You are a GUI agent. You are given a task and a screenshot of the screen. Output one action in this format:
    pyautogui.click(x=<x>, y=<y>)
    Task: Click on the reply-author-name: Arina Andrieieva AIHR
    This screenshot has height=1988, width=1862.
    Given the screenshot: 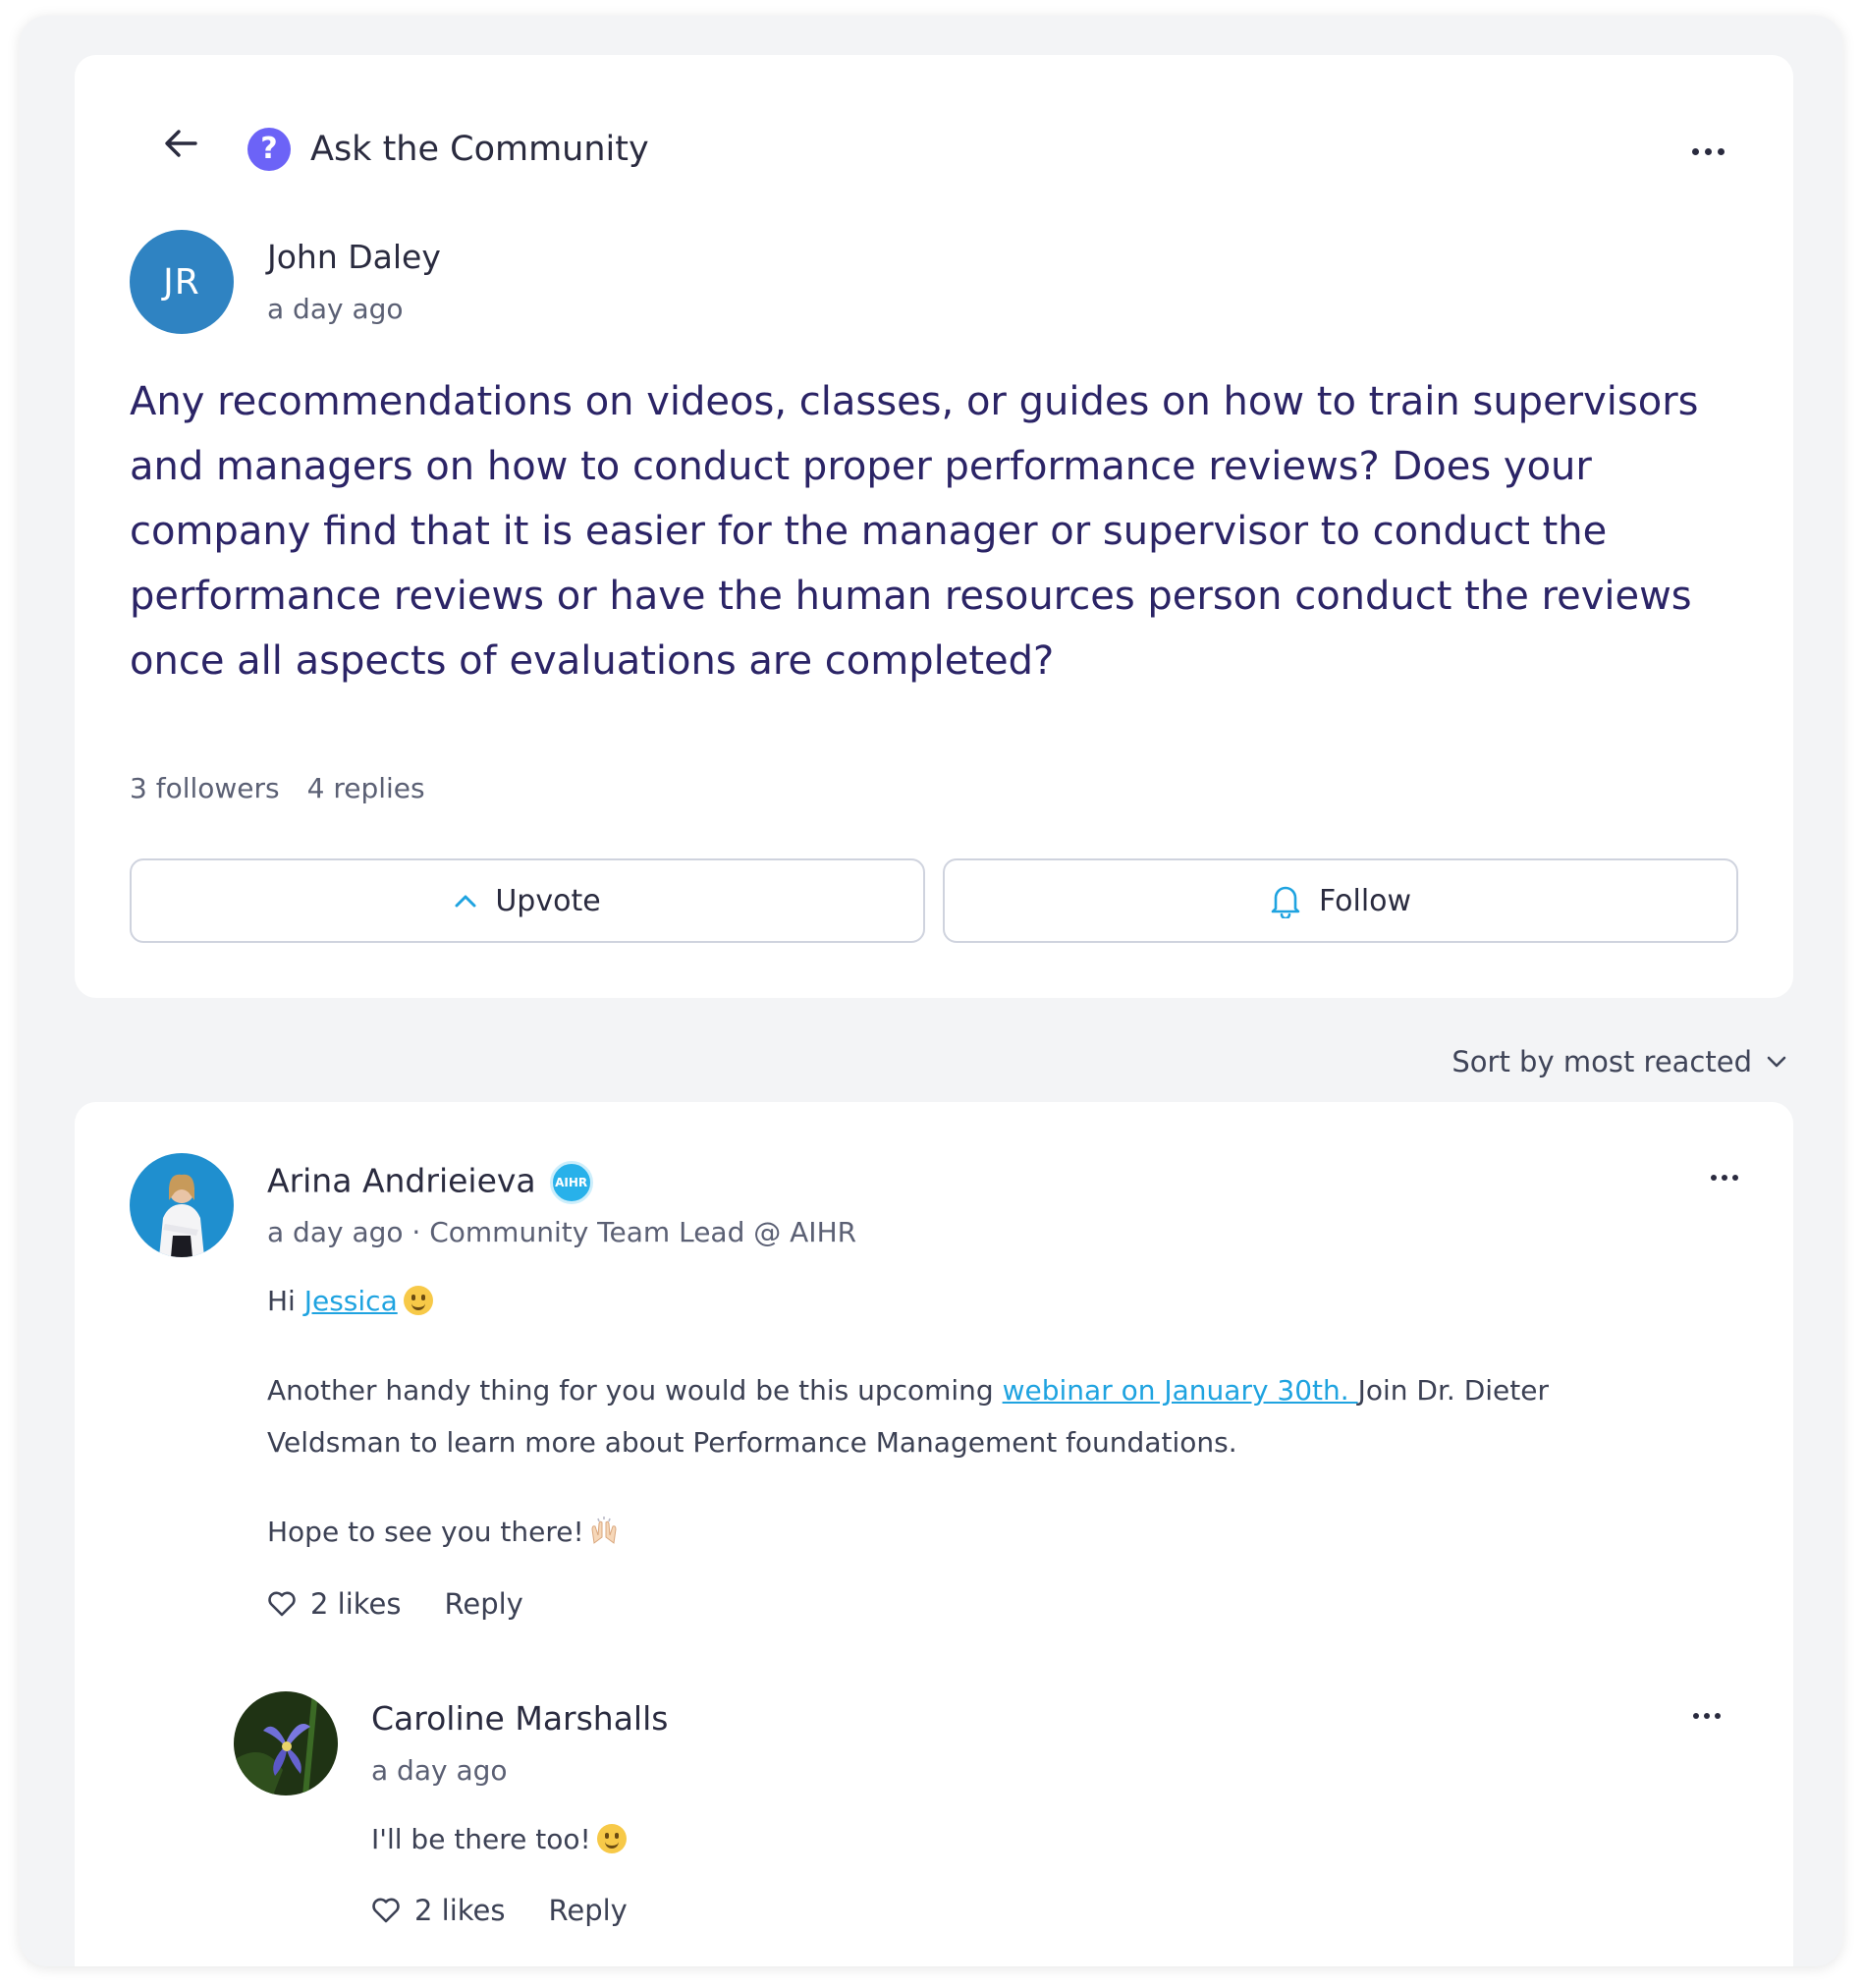 What is the action you would take?
    pyautogui.click(x=430, y=1182)
    